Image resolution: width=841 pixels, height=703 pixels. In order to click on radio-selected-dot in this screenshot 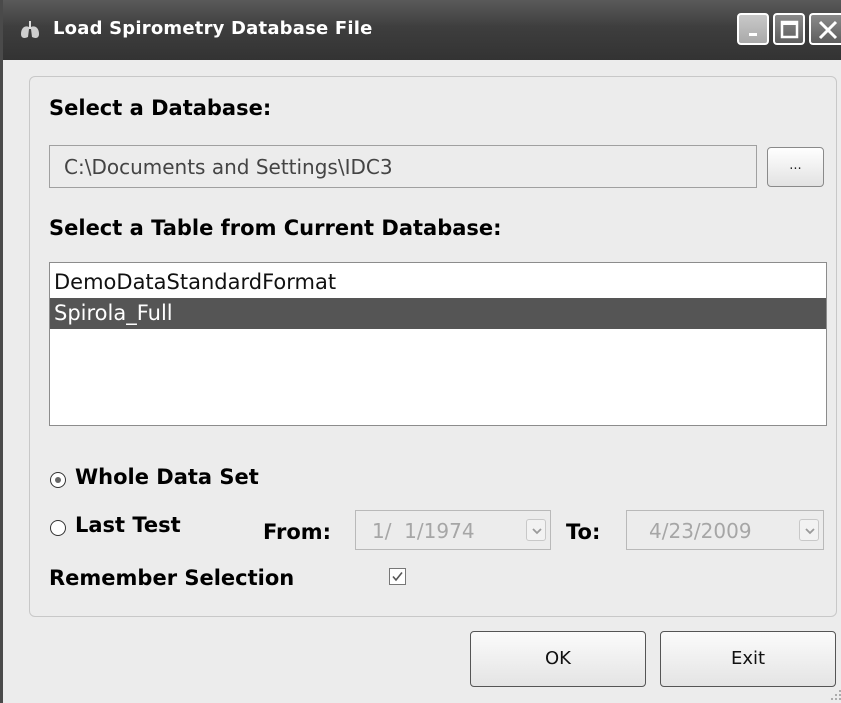, I will do `click(58, 480)`.